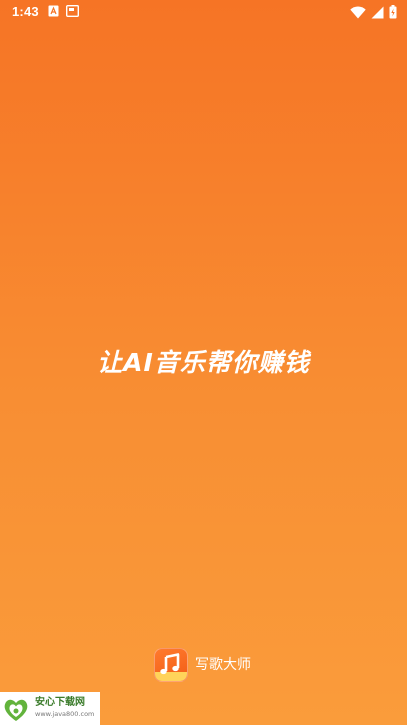 This screenshot has width=407, height=725. I want to click on app-brand: 写歌大师, so click(202, 665).